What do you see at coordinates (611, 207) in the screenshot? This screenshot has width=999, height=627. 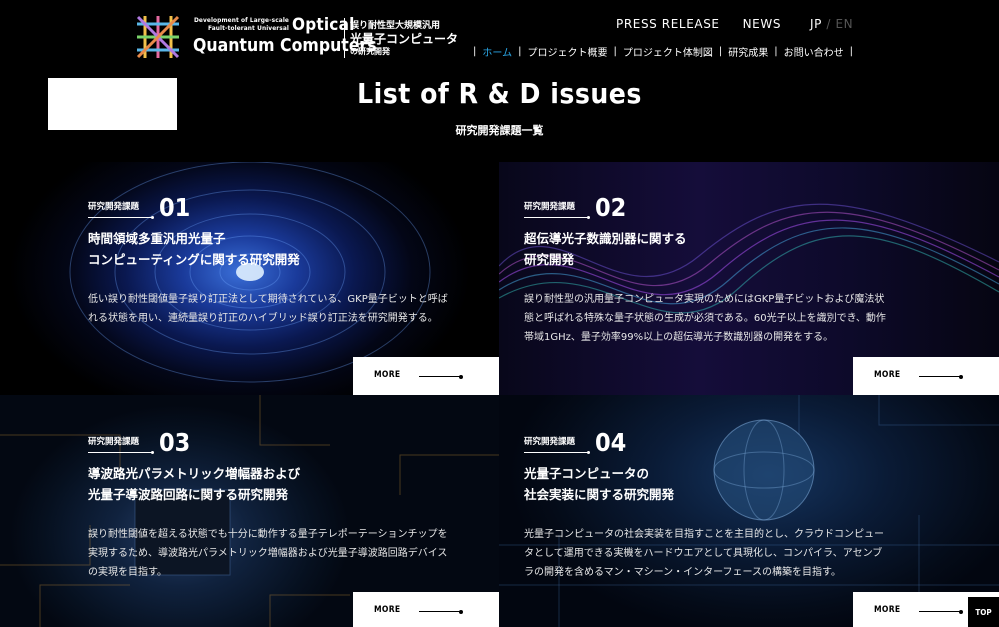 I see `card-number: 02` at bounding box center [611, 207].